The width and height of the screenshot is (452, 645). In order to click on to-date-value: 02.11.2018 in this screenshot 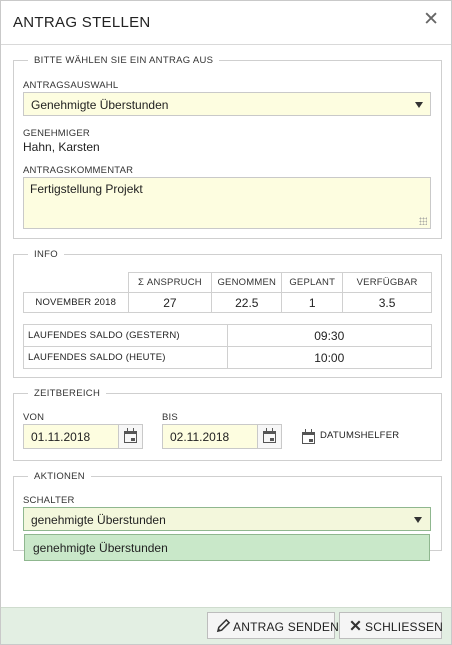, I will do `click(200, 437)`.